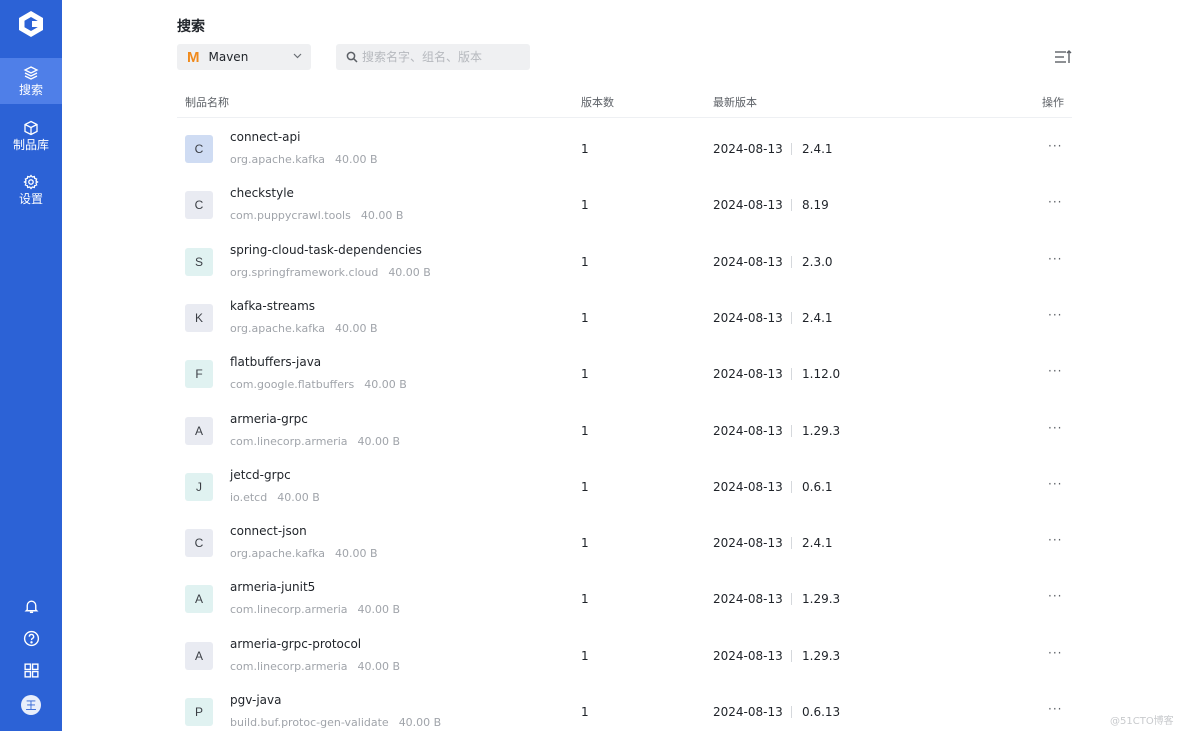 The height and width of the screenshot is (738, 1184). I want to click on artifact-letter-badge: F, so click(199, 374).